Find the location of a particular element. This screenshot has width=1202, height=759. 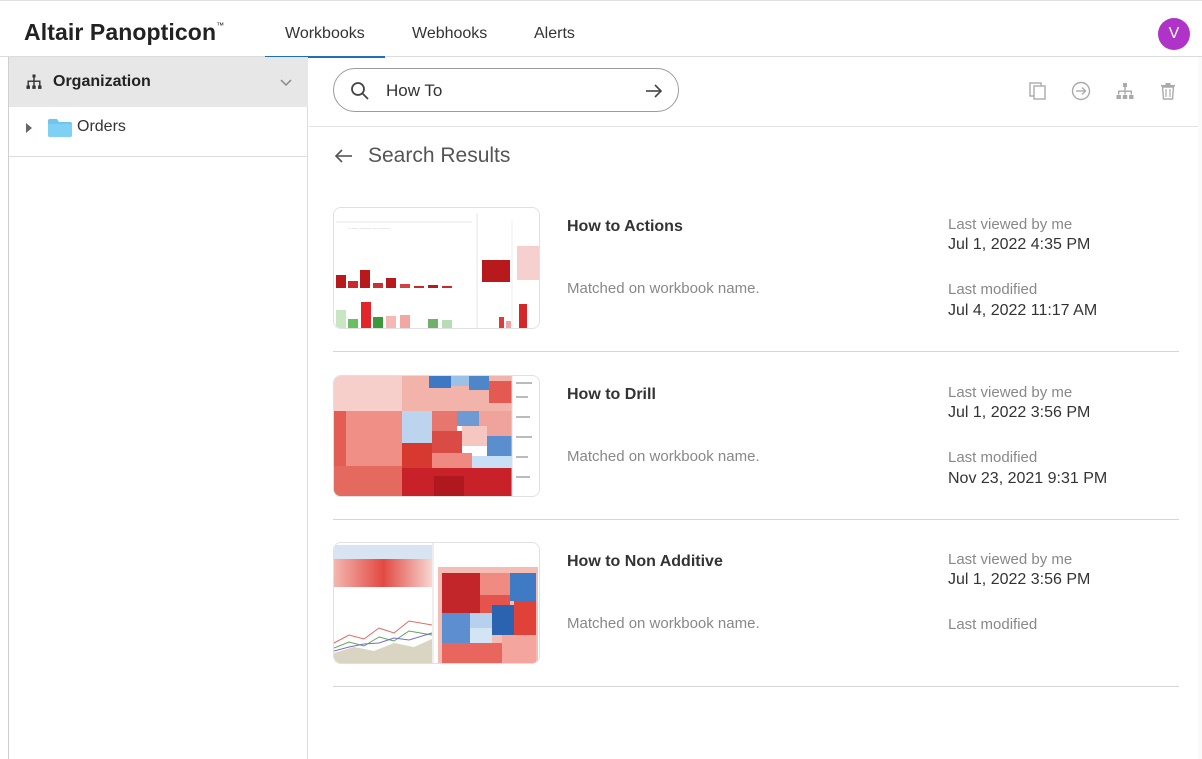

last-viewed-value: Jul 1, 2022 4:35 PM is located at coordinates (1019, 244).